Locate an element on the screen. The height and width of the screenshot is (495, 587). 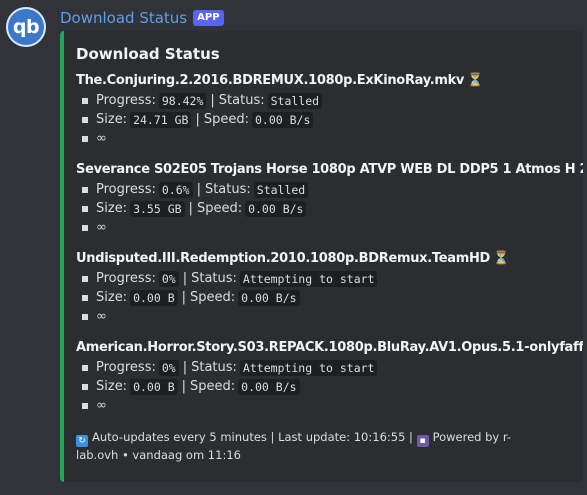
avatar-text: qb is located at coordinates (26, 27).